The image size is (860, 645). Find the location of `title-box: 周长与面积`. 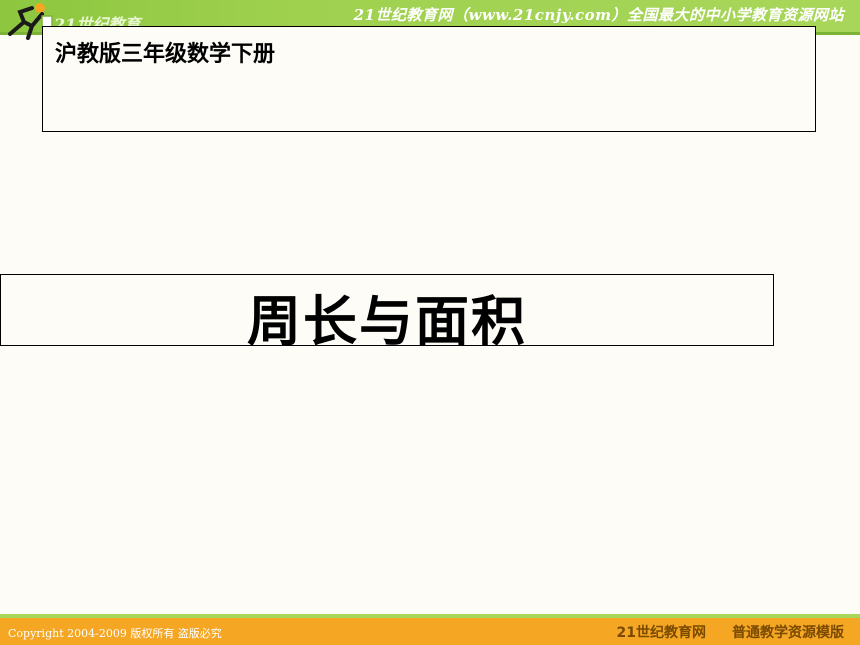

title-box: 周长与面积 is located at coordinates (387, 313).